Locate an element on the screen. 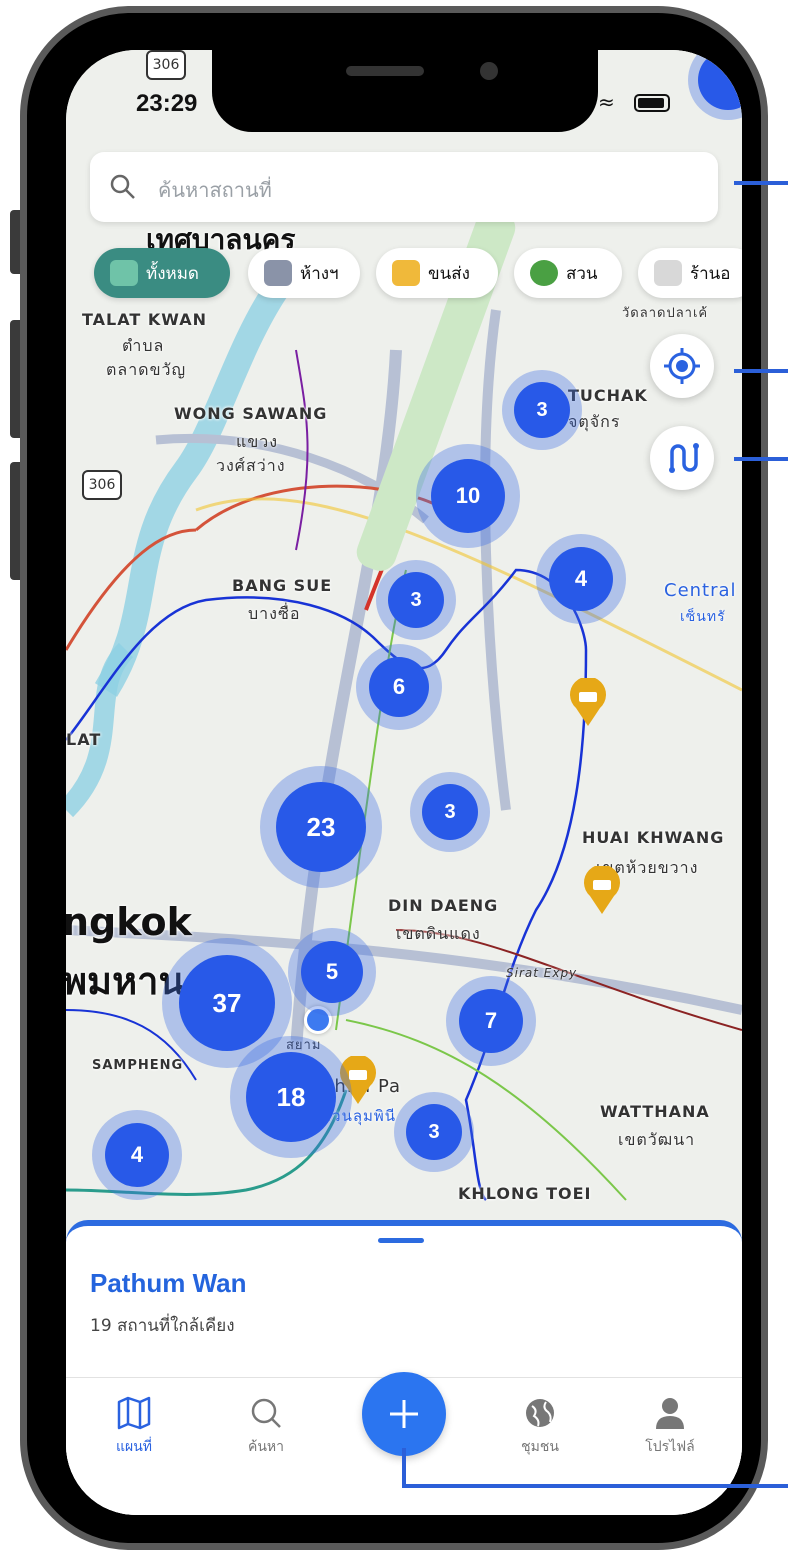  map-cluster: 7 is located at coordinates (491, 1021).